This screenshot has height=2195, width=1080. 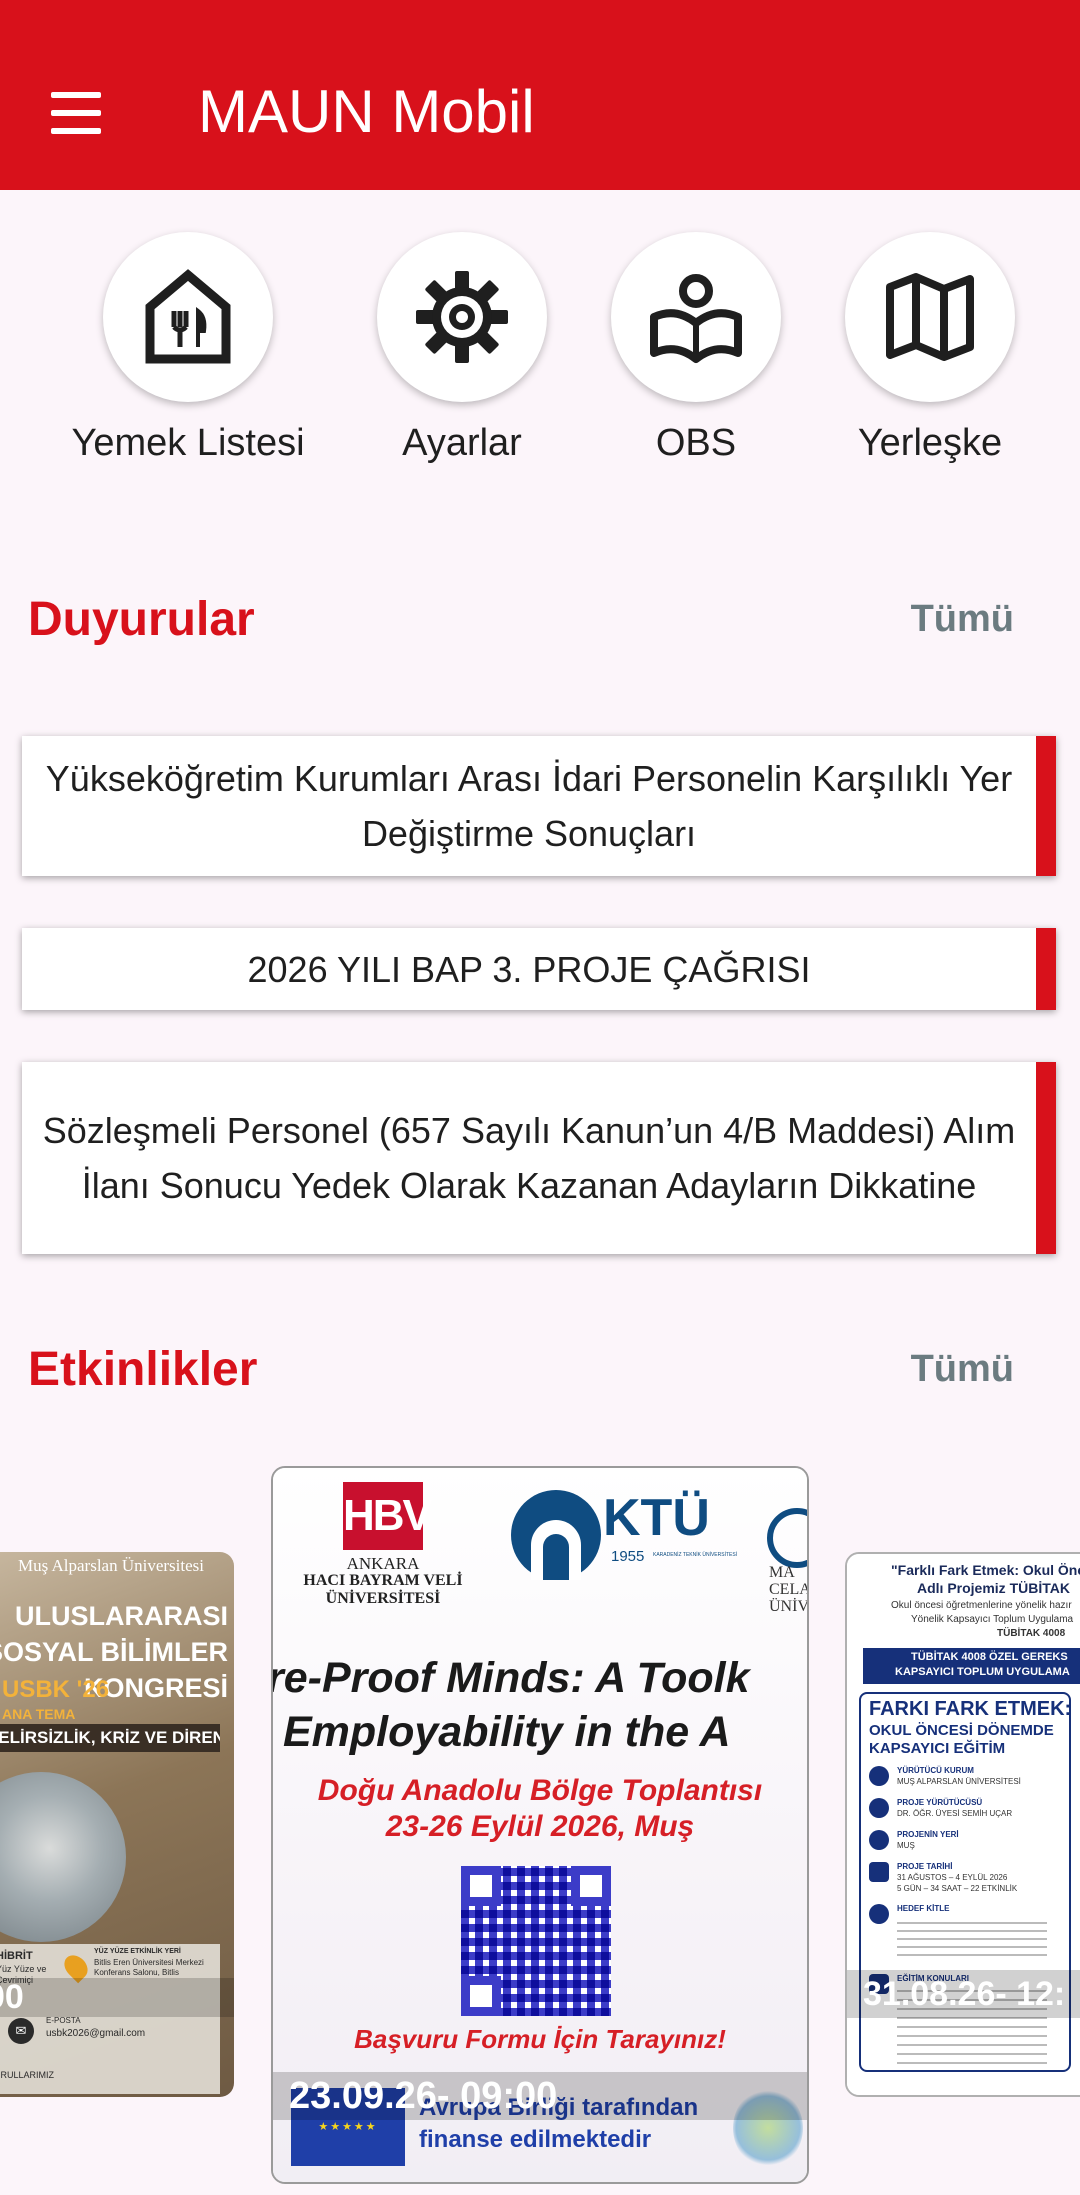 I want to click on student-book-icon, so click(x=696, y=318).